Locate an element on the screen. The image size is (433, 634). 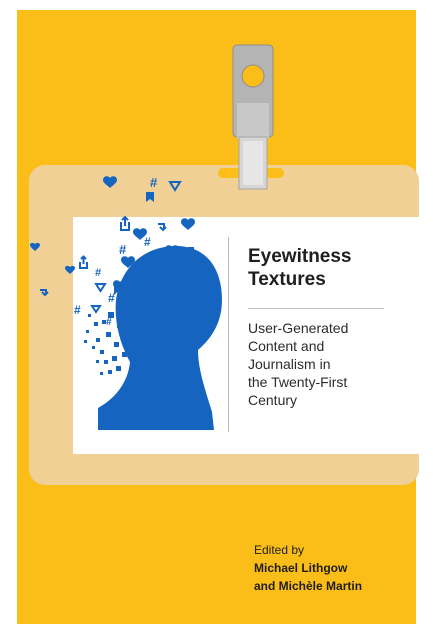
badge-clip-icon is located at coordinates (253, 117).